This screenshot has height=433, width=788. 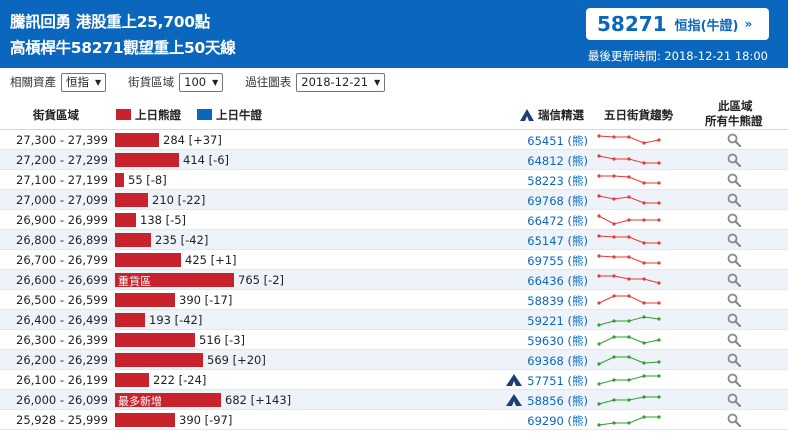 I want to click on volume-value: 138 [-5], so click(x=163, y=220).